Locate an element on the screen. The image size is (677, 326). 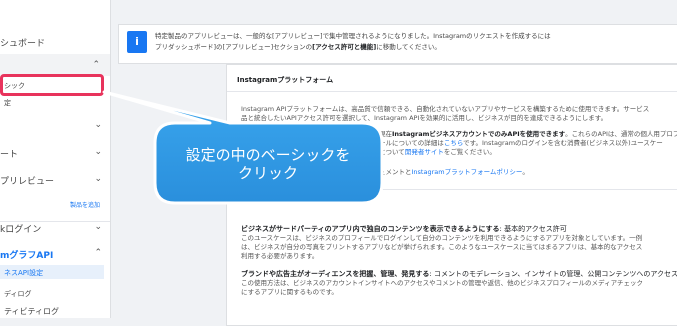
callout-line-2: クリック is located at coordinates (267, 173).